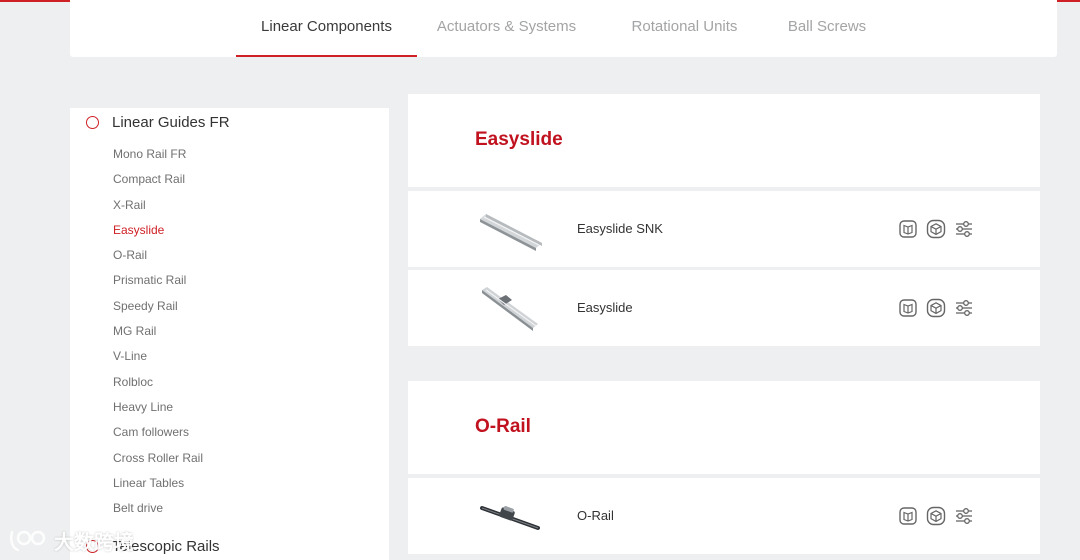 Image resolution: width=1080 pixels, height=560 pixels. I want to click on watermark-text: 大数跨境, so click(94, 542).